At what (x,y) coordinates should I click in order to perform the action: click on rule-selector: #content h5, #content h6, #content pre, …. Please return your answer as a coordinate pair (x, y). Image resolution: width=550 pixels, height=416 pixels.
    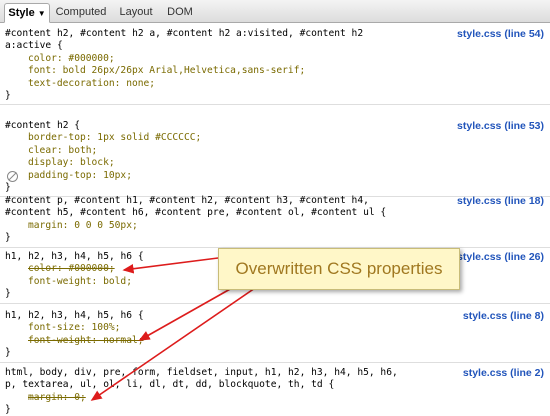
    Looking at the image, I should click on (195, 213).